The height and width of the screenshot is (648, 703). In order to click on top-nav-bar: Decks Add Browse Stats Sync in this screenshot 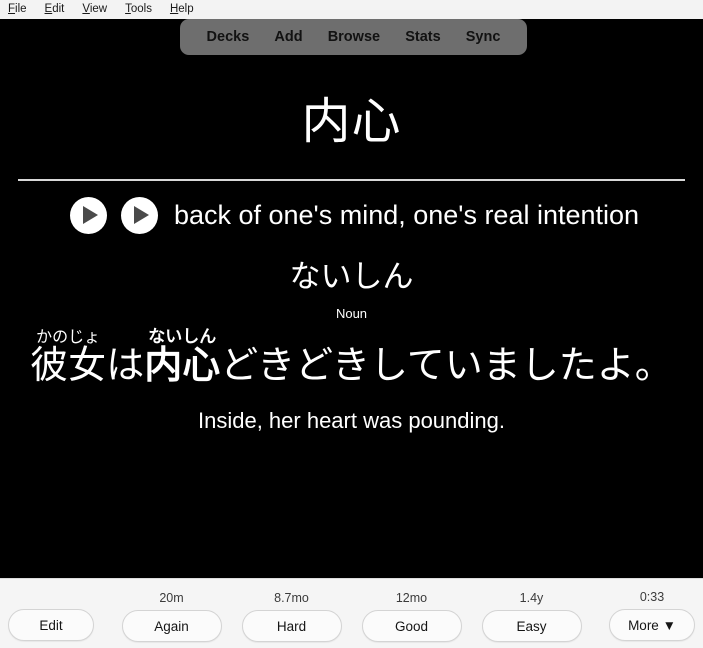, I will do `click(351, 37)`.